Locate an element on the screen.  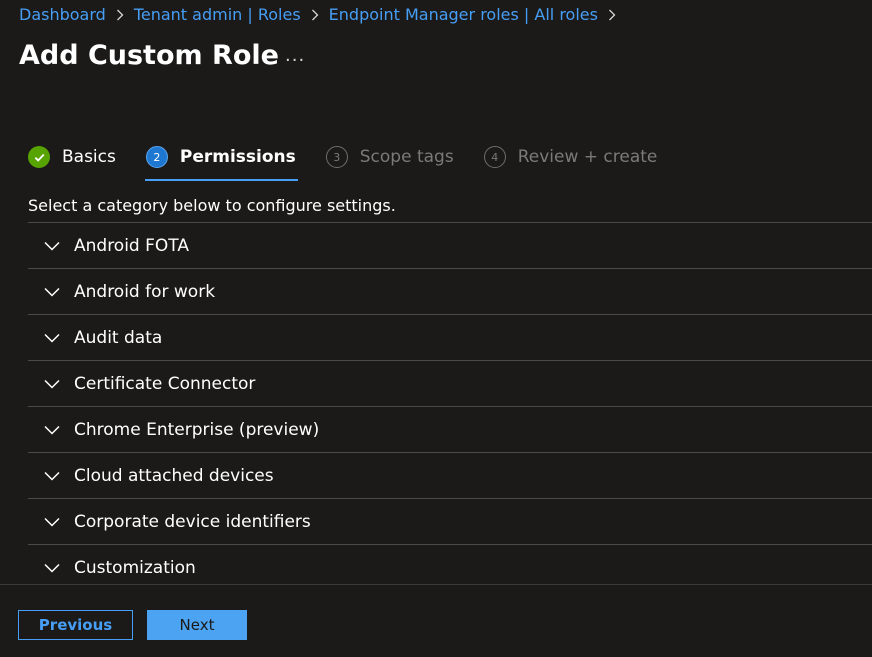
category-label: Cloud attached devices is located at coordinates (174, 475).